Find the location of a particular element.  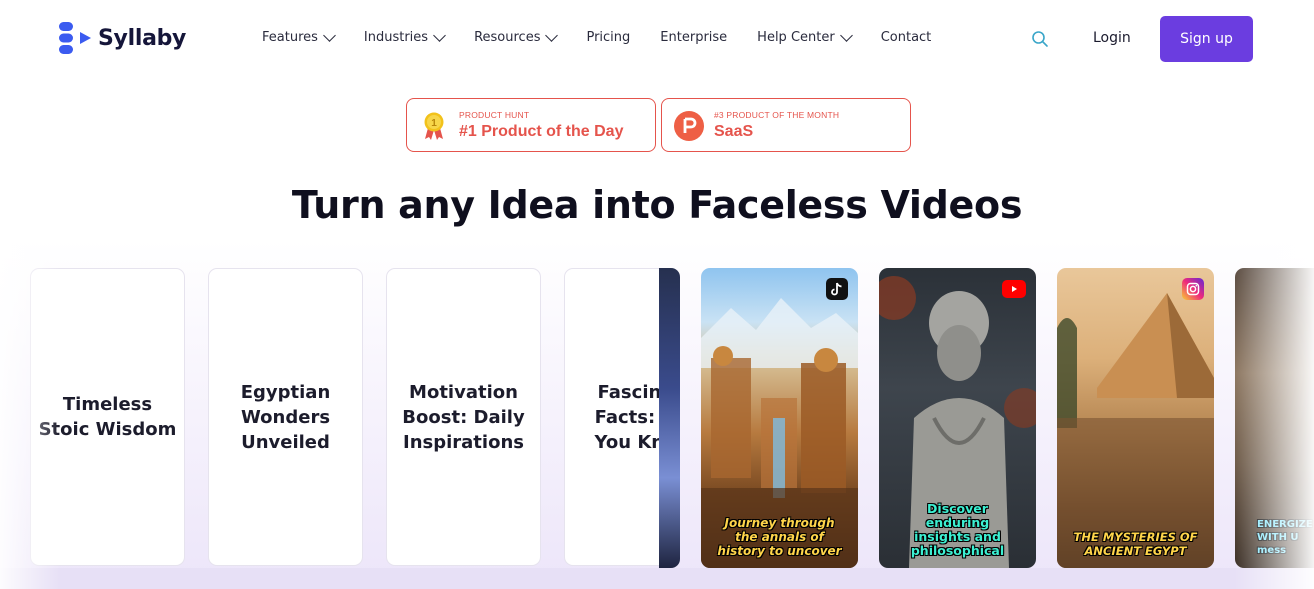

badge-source: PRODUCT HUNT is located at coordinates (494, 115).